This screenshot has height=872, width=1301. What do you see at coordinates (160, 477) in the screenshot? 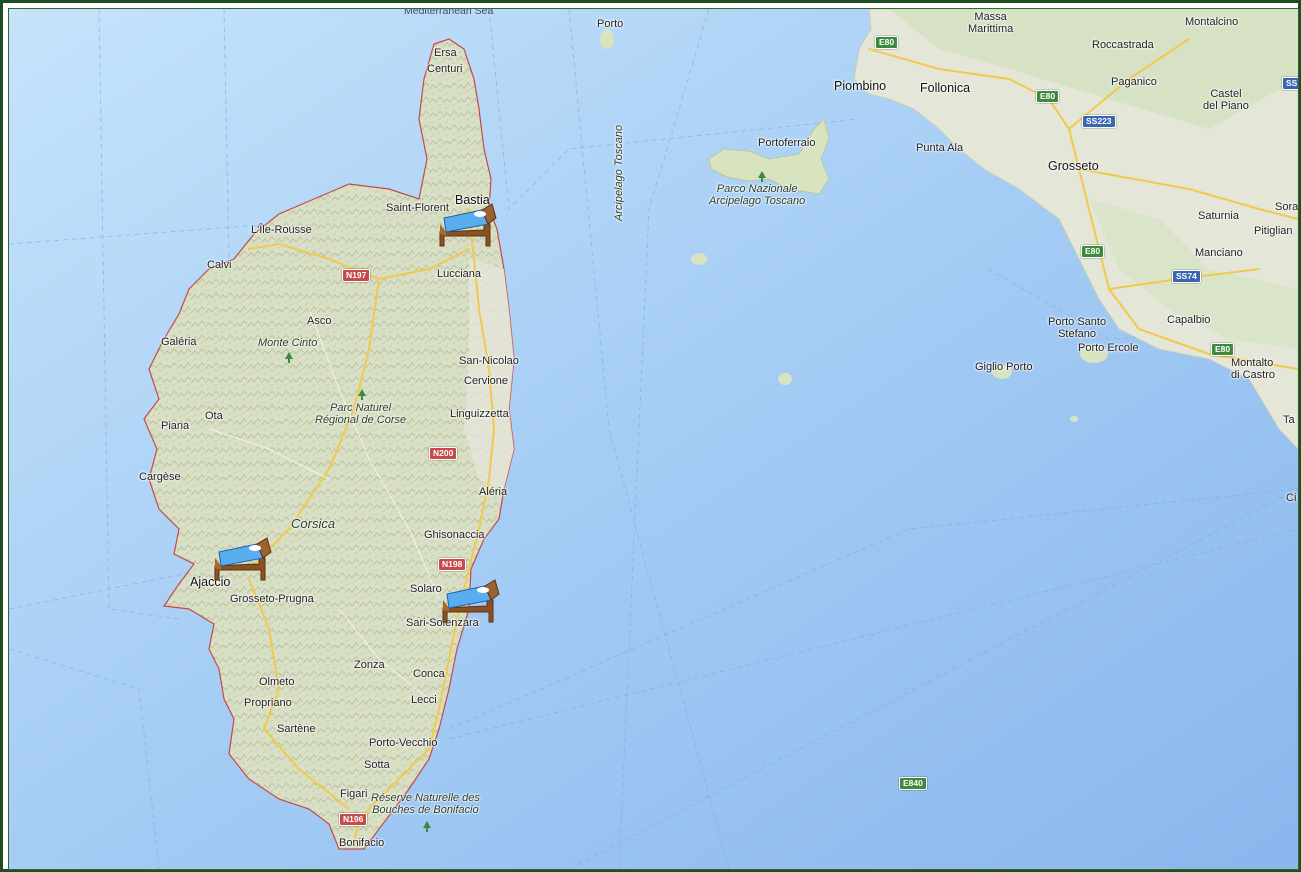
I see `place-cargese: Cargèse` at bounding box center [160, 477].